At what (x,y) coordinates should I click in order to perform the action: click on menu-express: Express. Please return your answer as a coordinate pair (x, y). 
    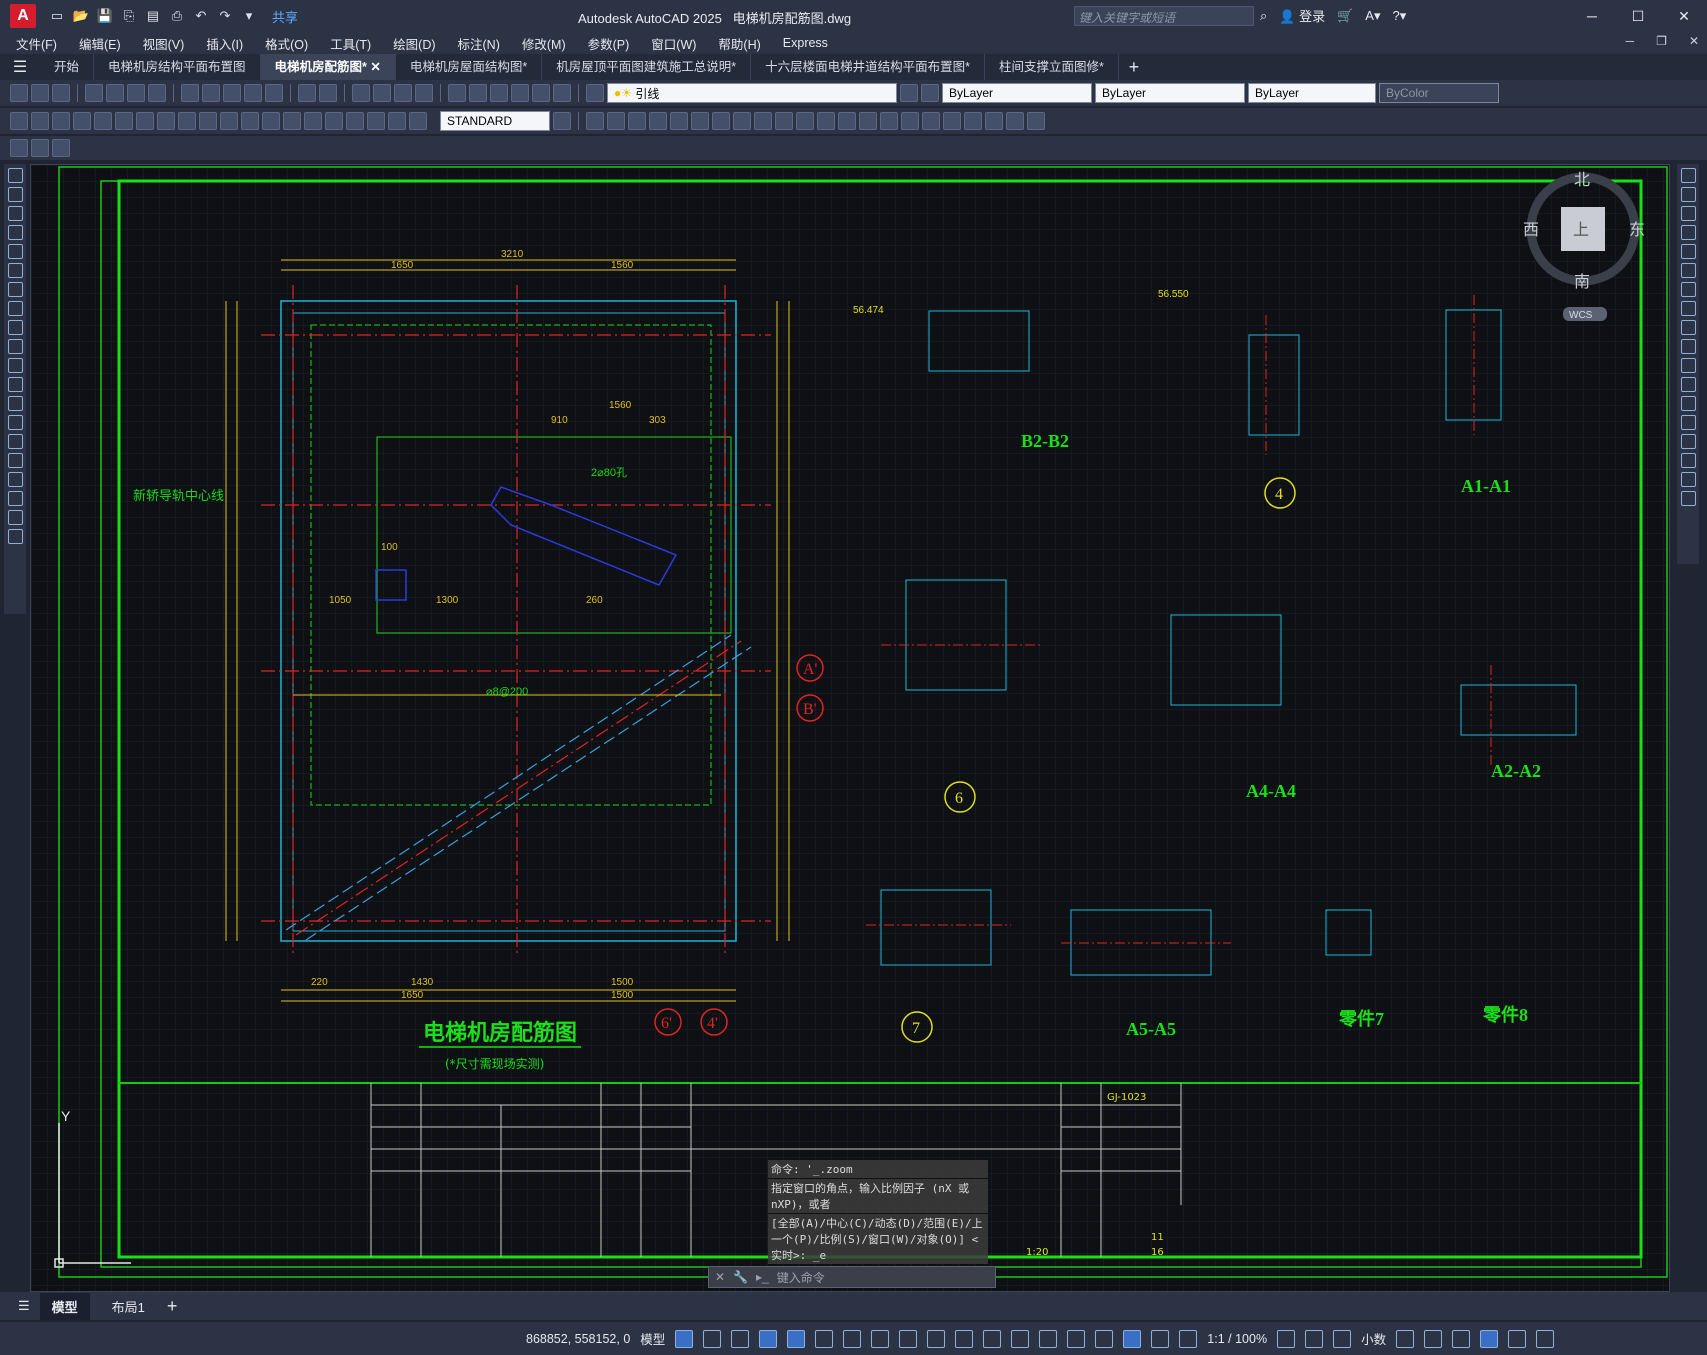
    Looking at the image, I should click on (805, 43).